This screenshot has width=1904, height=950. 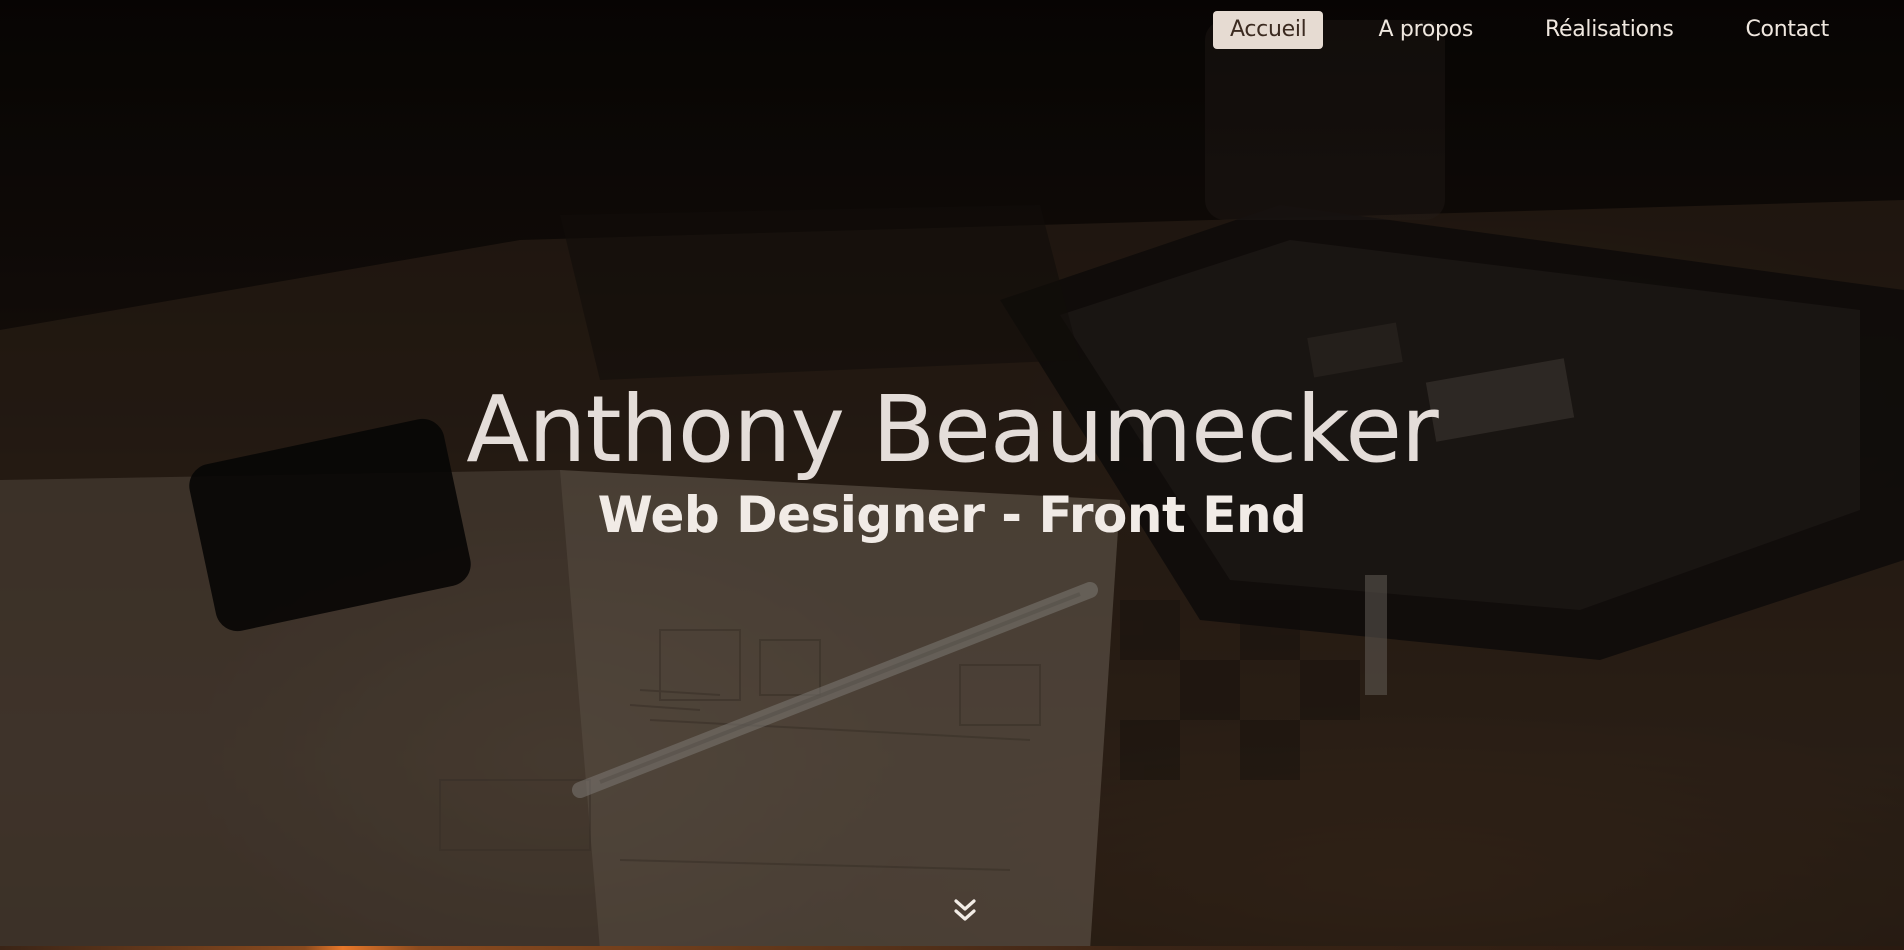 I want to click on double-chevron-down-icon, so click(x=965, y=912).